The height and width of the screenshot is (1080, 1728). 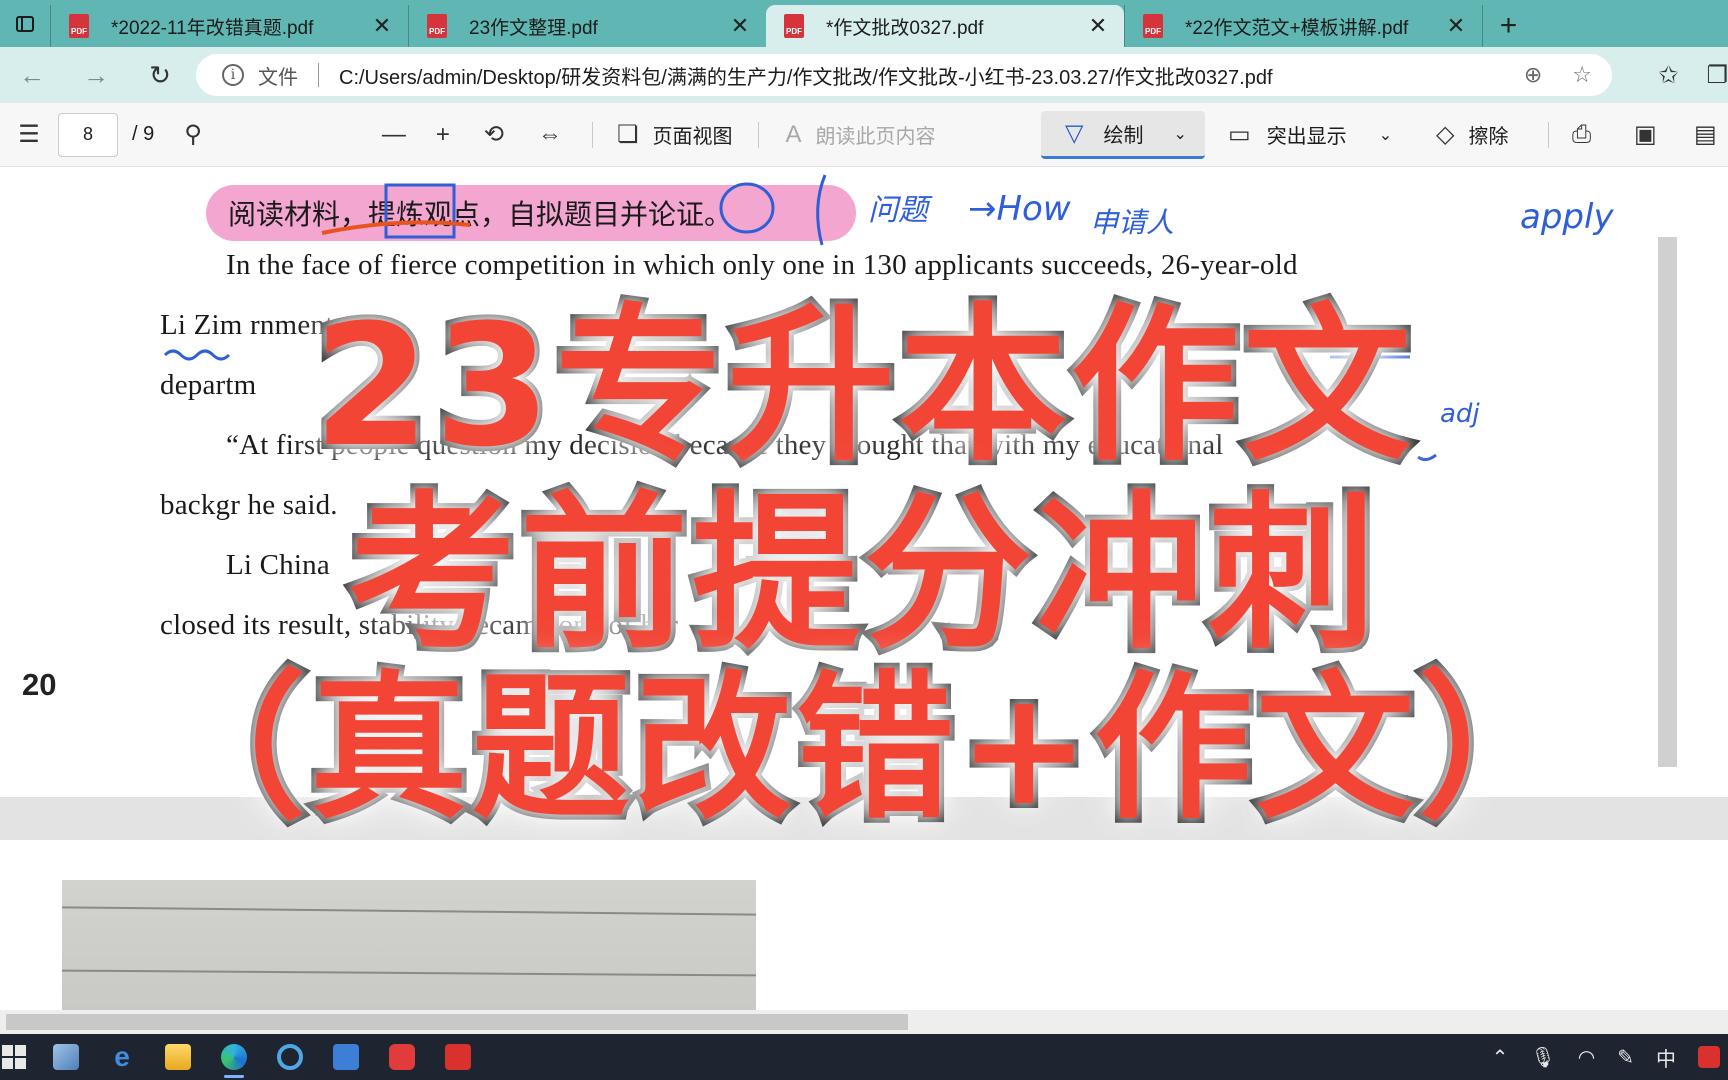 What do you see at coordinates (1666, 1057) in the screenshot?
I see `input-method: 中` at bounding box center [1666, 1057].